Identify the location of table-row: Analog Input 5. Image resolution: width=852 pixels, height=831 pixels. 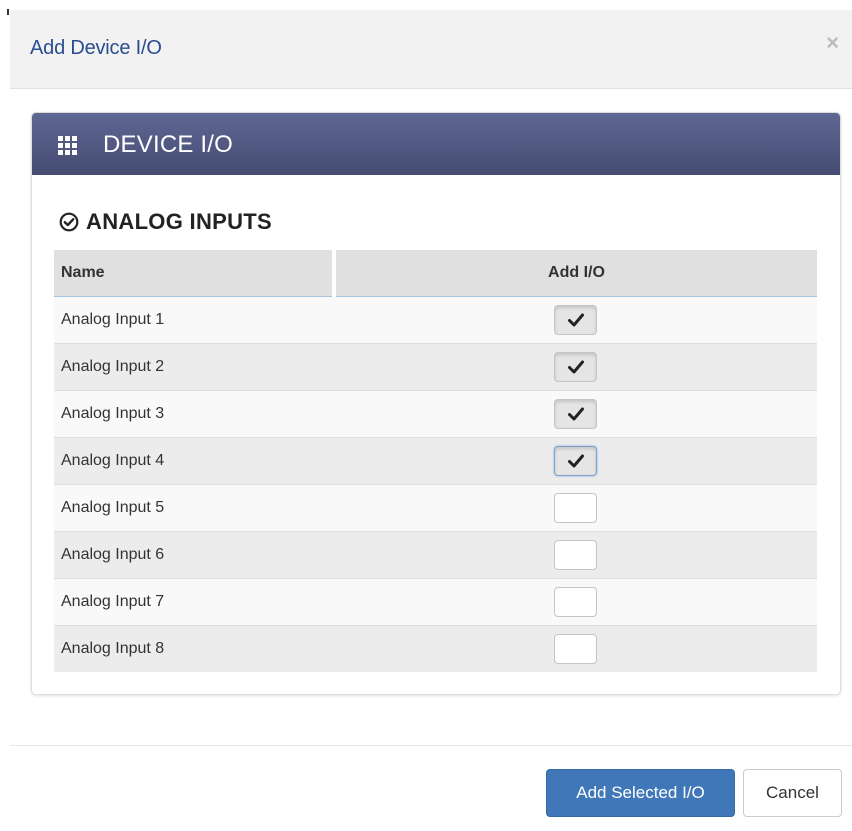
(435, 507).